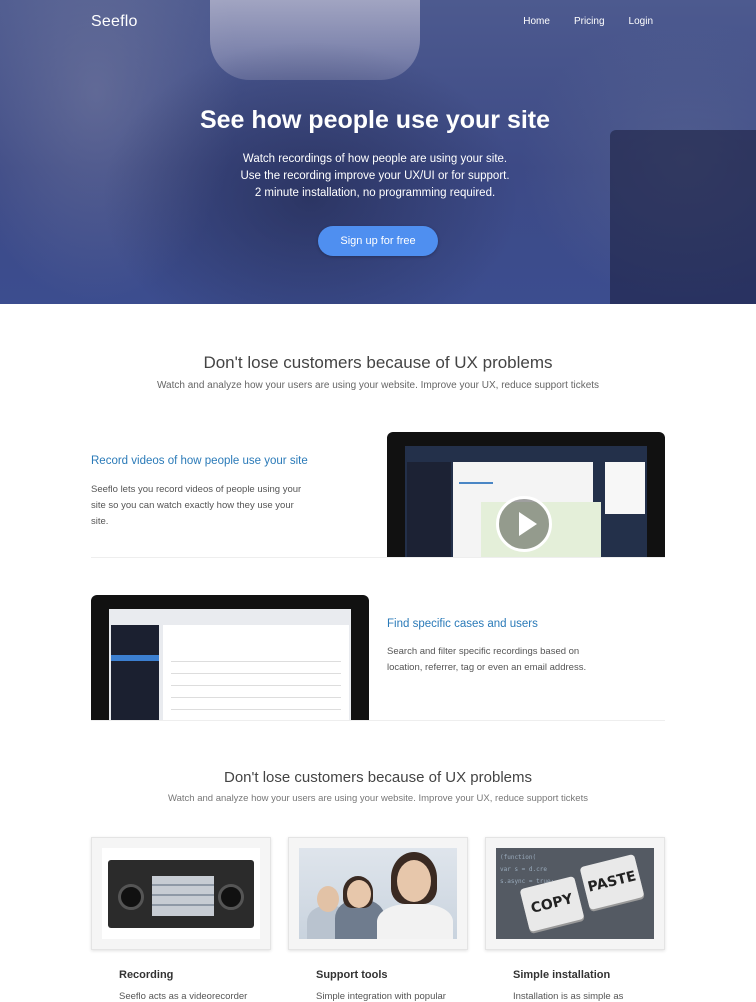 This screenshot has width=756, height=1002. I want to click on nav-links: Home Pricing Login, so click(588, 21).